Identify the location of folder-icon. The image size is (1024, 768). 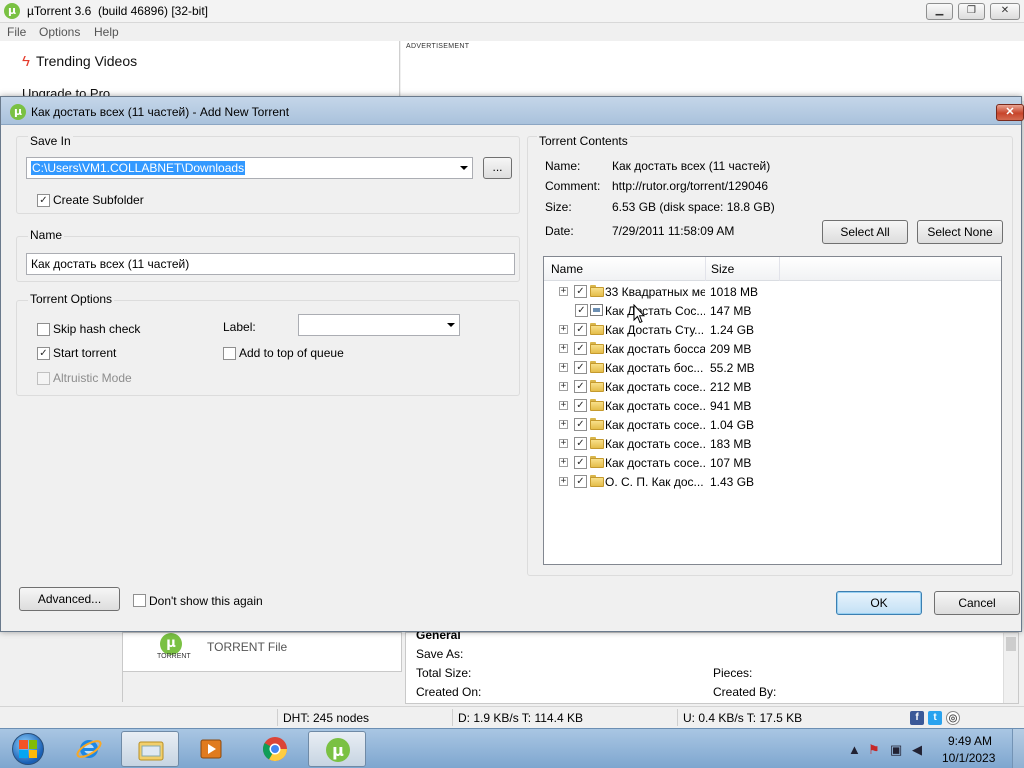
(597, 443).